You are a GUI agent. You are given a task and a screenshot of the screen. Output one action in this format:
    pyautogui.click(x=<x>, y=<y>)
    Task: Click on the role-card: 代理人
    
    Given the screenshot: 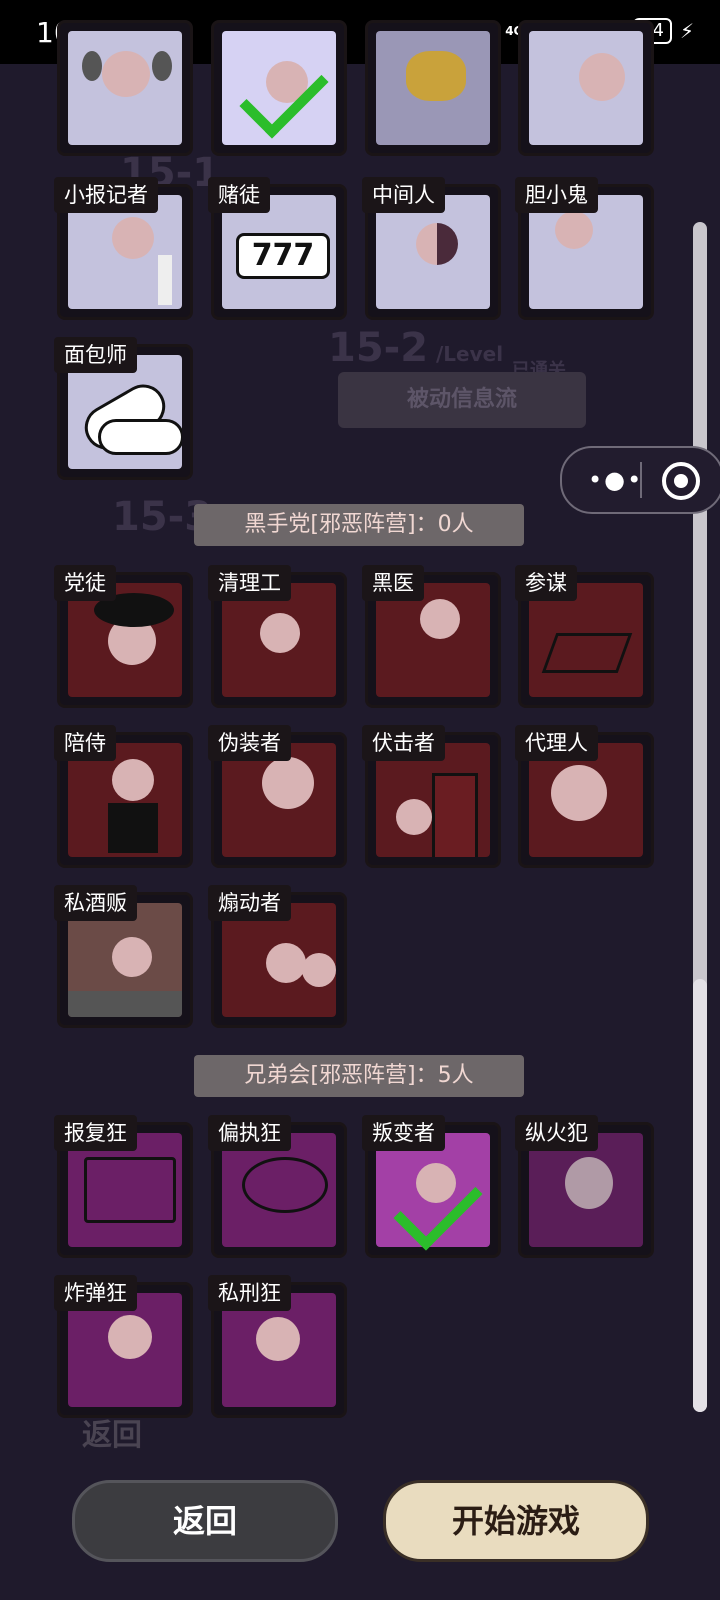 What is the action you would take?
    pyautogui.click(x=584, y=796)
    